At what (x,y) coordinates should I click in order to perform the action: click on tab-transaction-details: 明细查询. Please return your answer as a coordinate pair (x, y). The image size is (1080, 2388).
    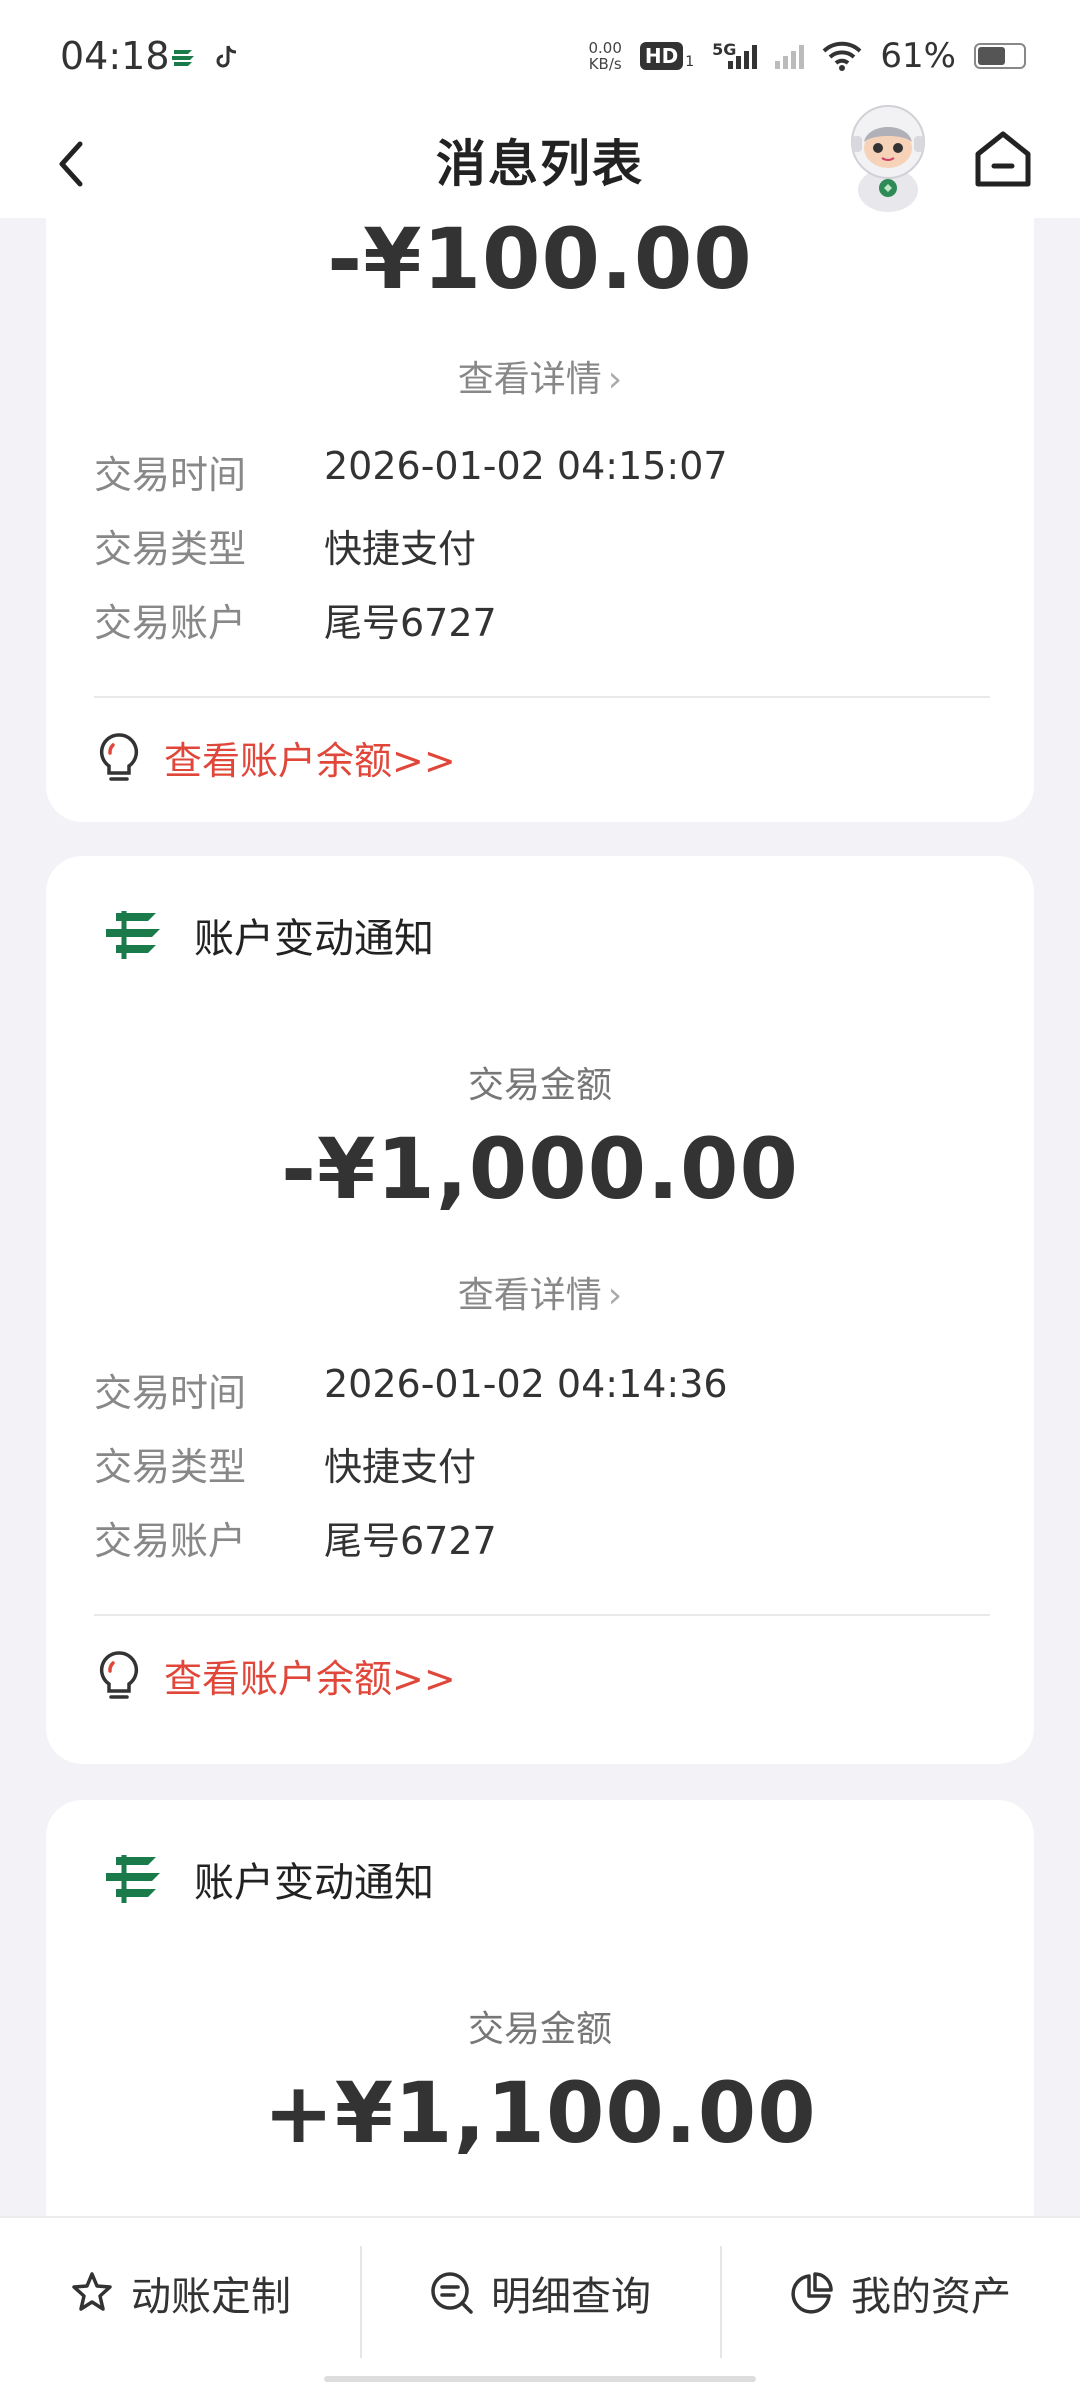
    Looking at the image, I should click on (540, 2293).